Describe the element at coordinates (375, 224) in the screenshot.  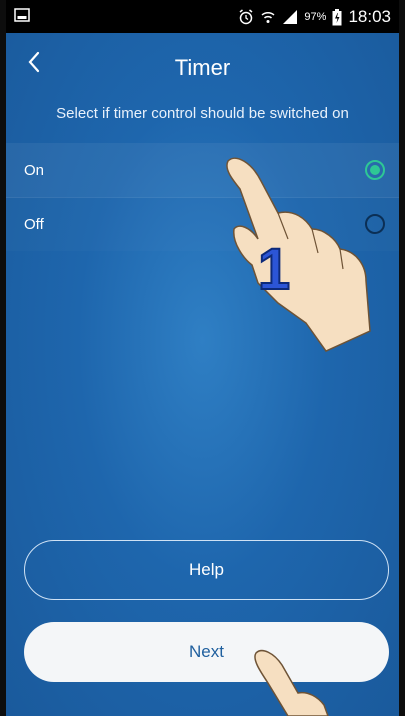
I see `radio-off-unselected` at that location.